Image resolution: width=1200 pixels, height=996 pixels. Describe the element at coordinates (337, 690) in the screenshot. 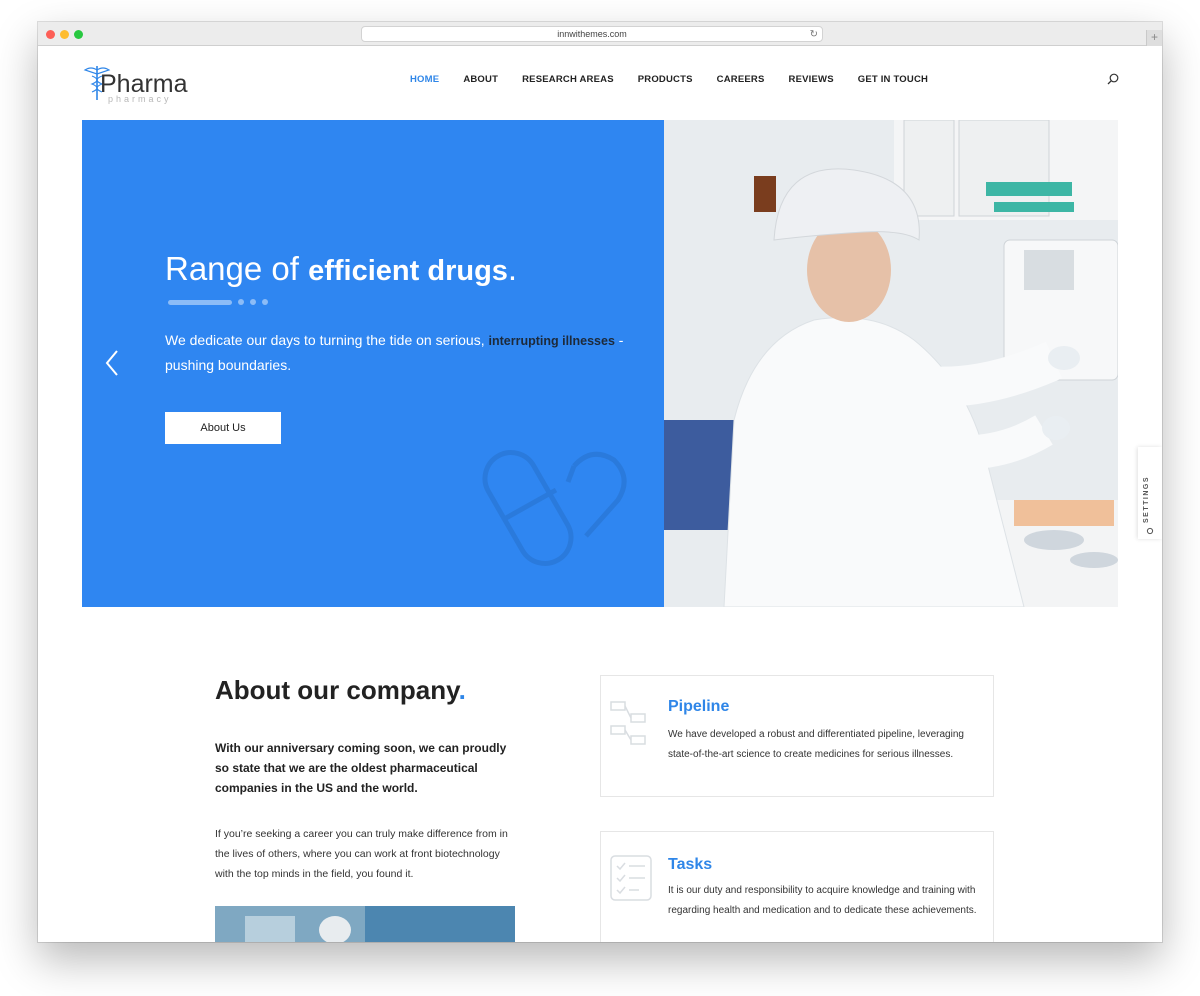

I see `about-heading-text: About our company` at that location.